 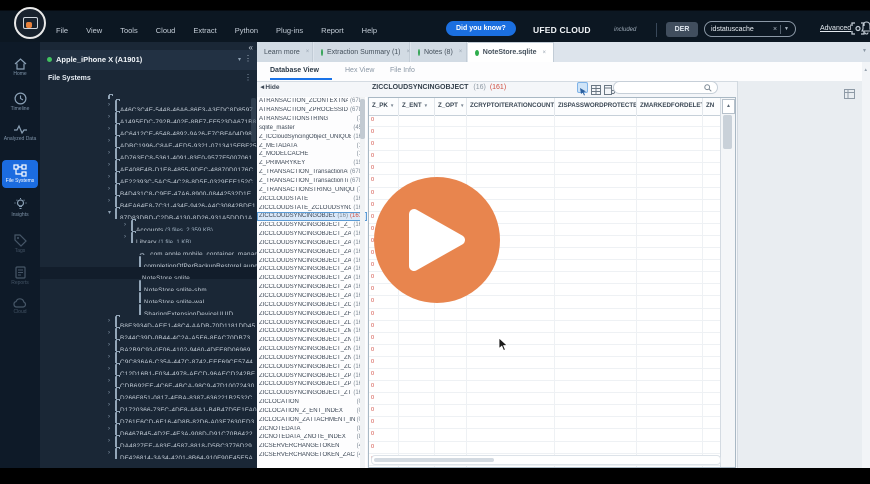 What do you see at coordinates (362, 52) in the screenshot?
I see `tab-extraction-summary: Extraction Summary (1) ×` at bounding box center [362, 52].